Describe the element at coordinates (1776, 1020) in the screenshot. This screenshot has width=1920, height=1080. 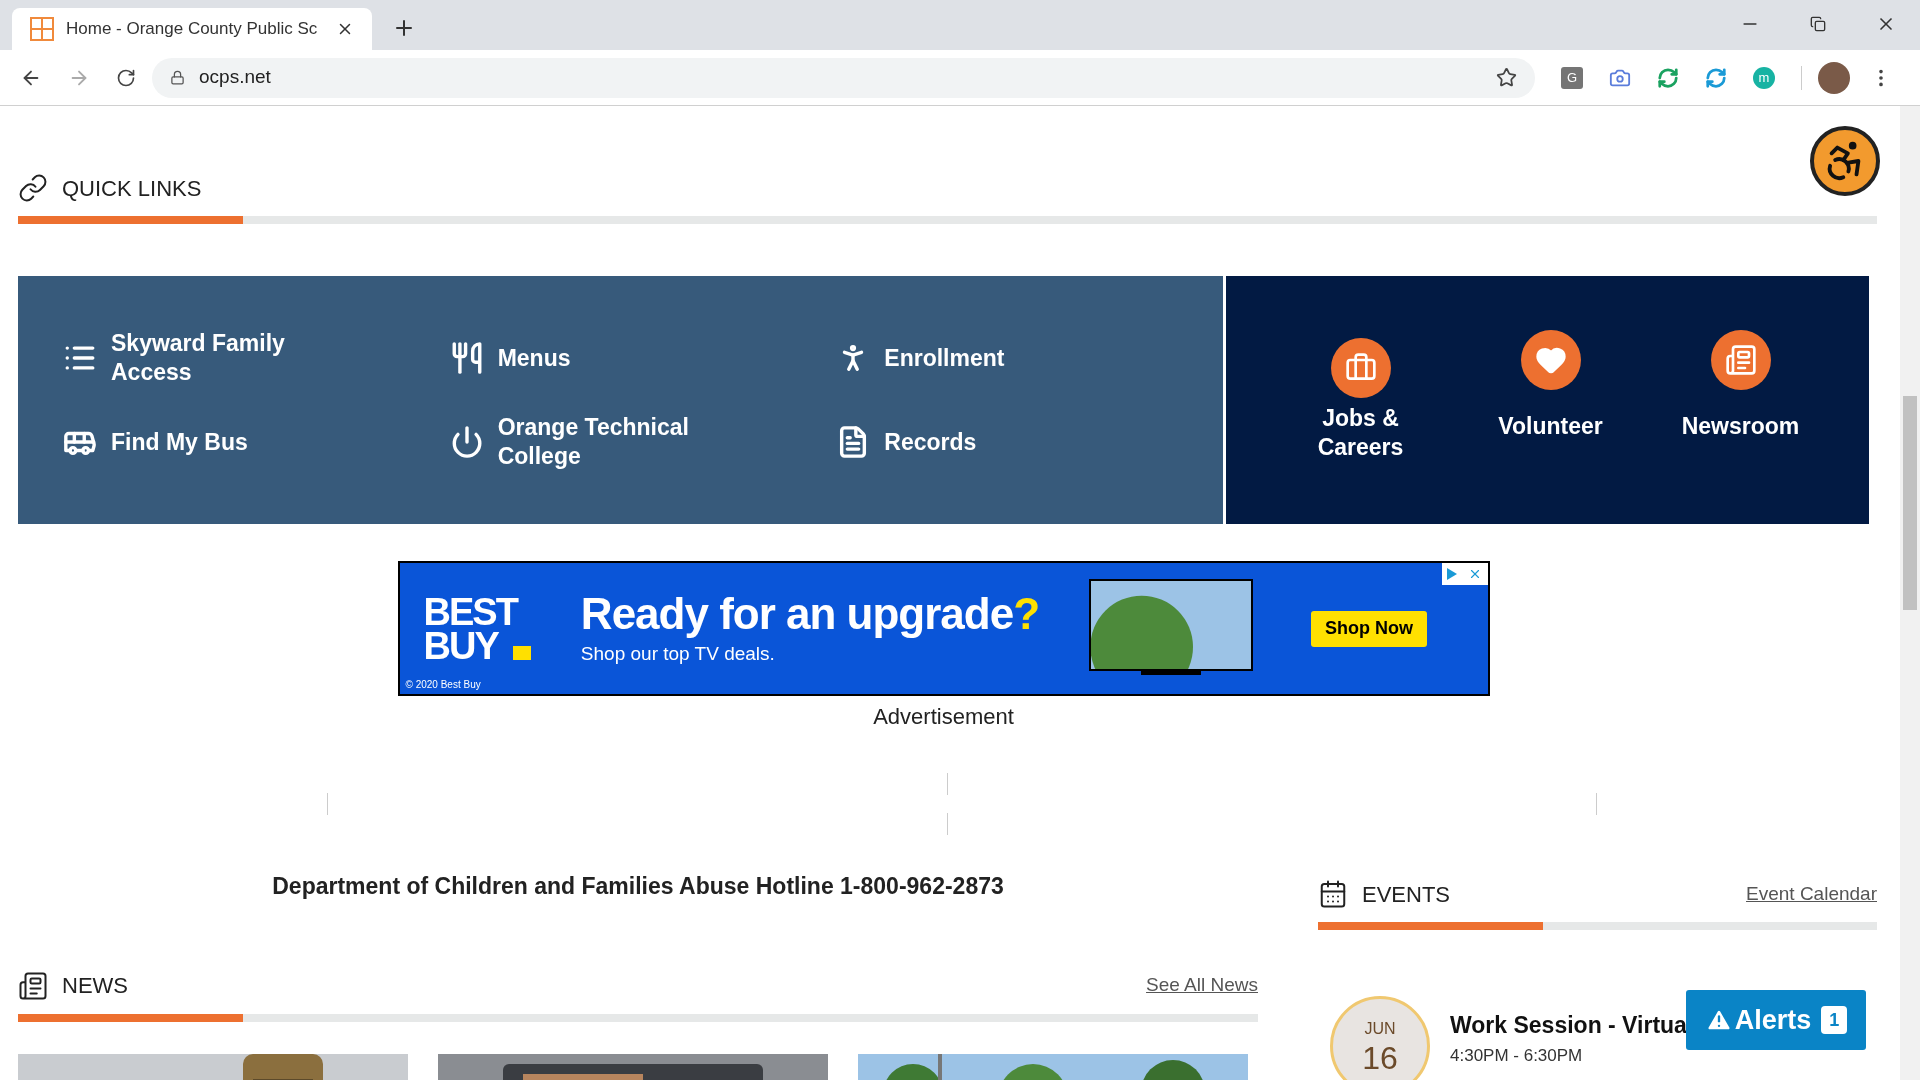
I see `alerts-button: Alerts 1` at that location.